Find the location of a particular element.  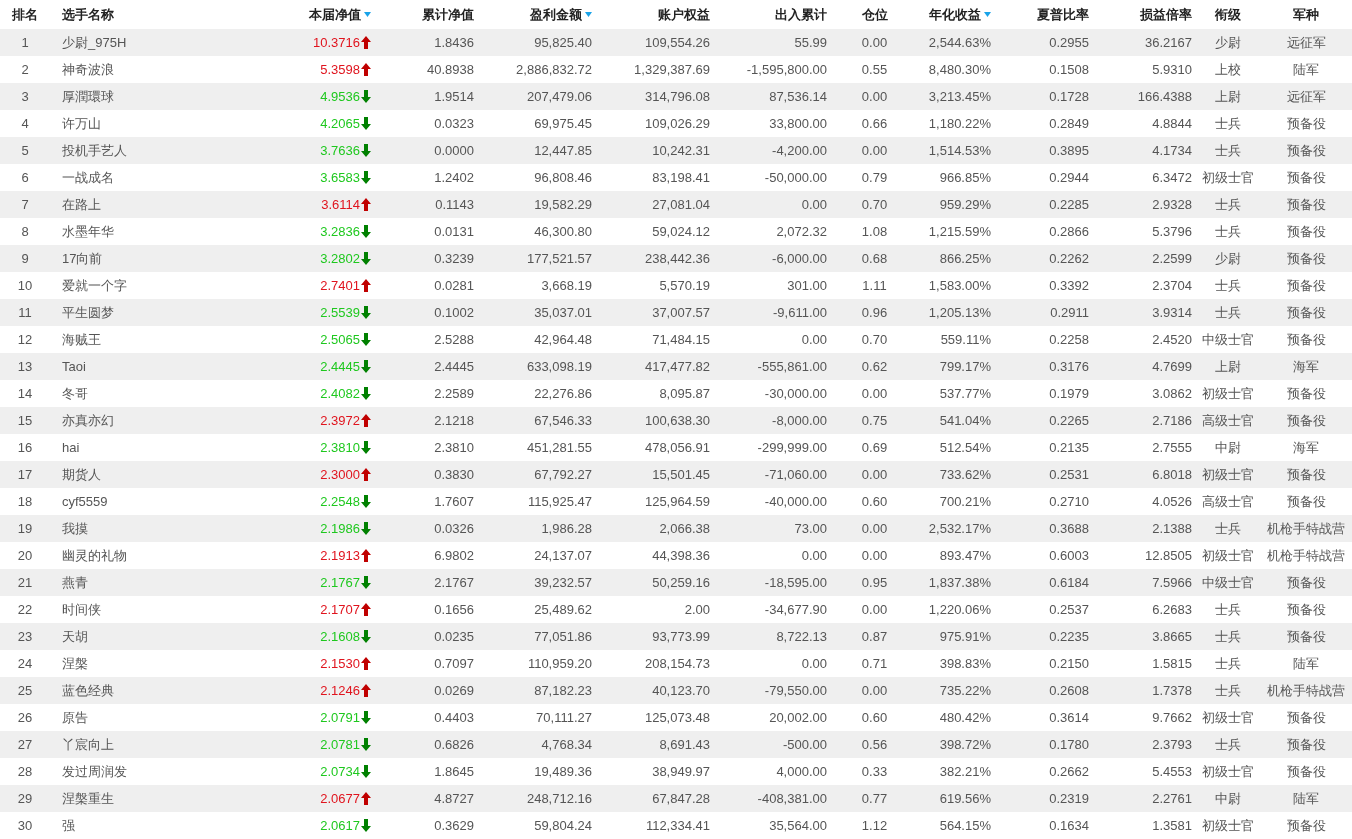

net-value: 4.2065 is located at coordinates (340, 123).